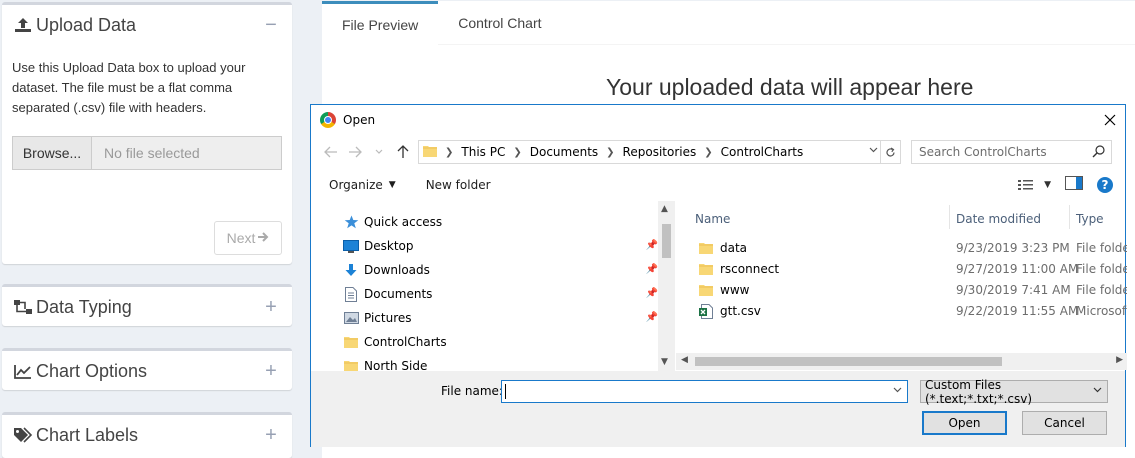 The width and height of the screenshot is (1135, 458). What do you see at coordinates (380, 23) in the screenshot?
I see `tab-file-preview: File Preview` at bounding box center [380, 23].